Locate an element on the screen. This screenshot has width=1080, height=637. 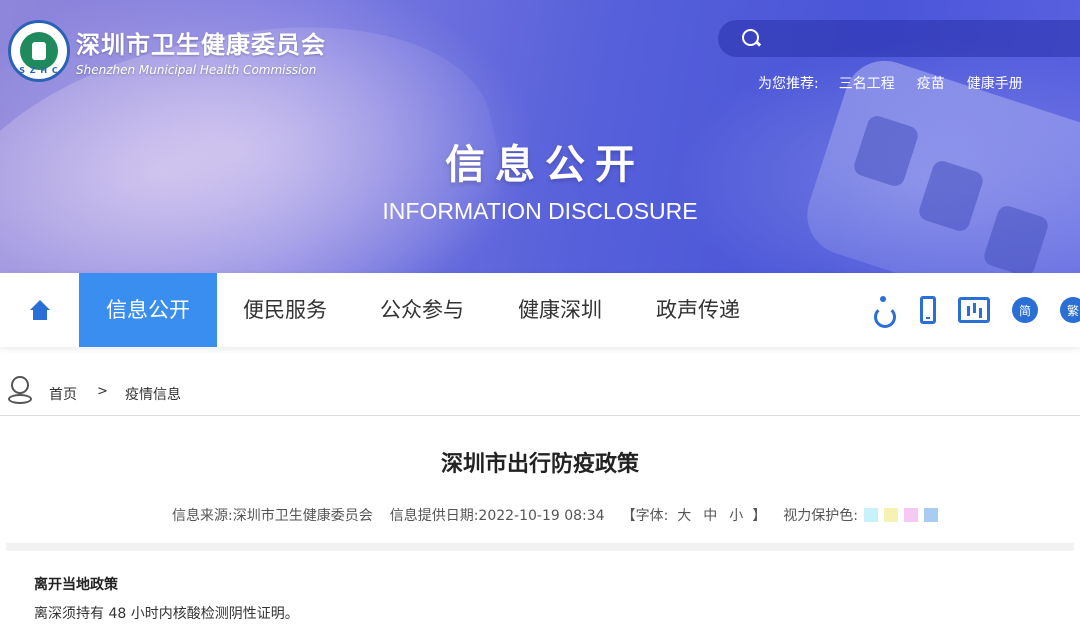
search-bar is located at coordinates (899, 38).